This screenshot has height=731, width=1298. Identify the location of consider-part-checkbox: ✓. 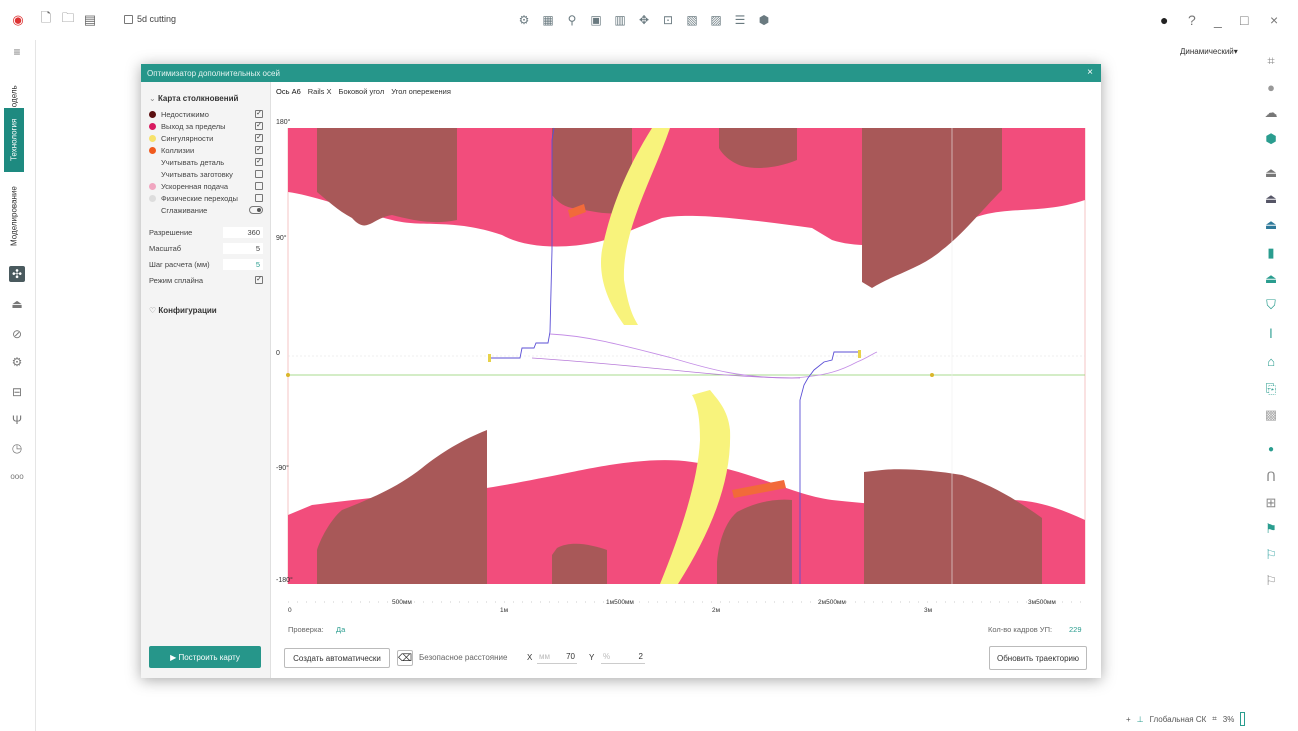
(259, 162).